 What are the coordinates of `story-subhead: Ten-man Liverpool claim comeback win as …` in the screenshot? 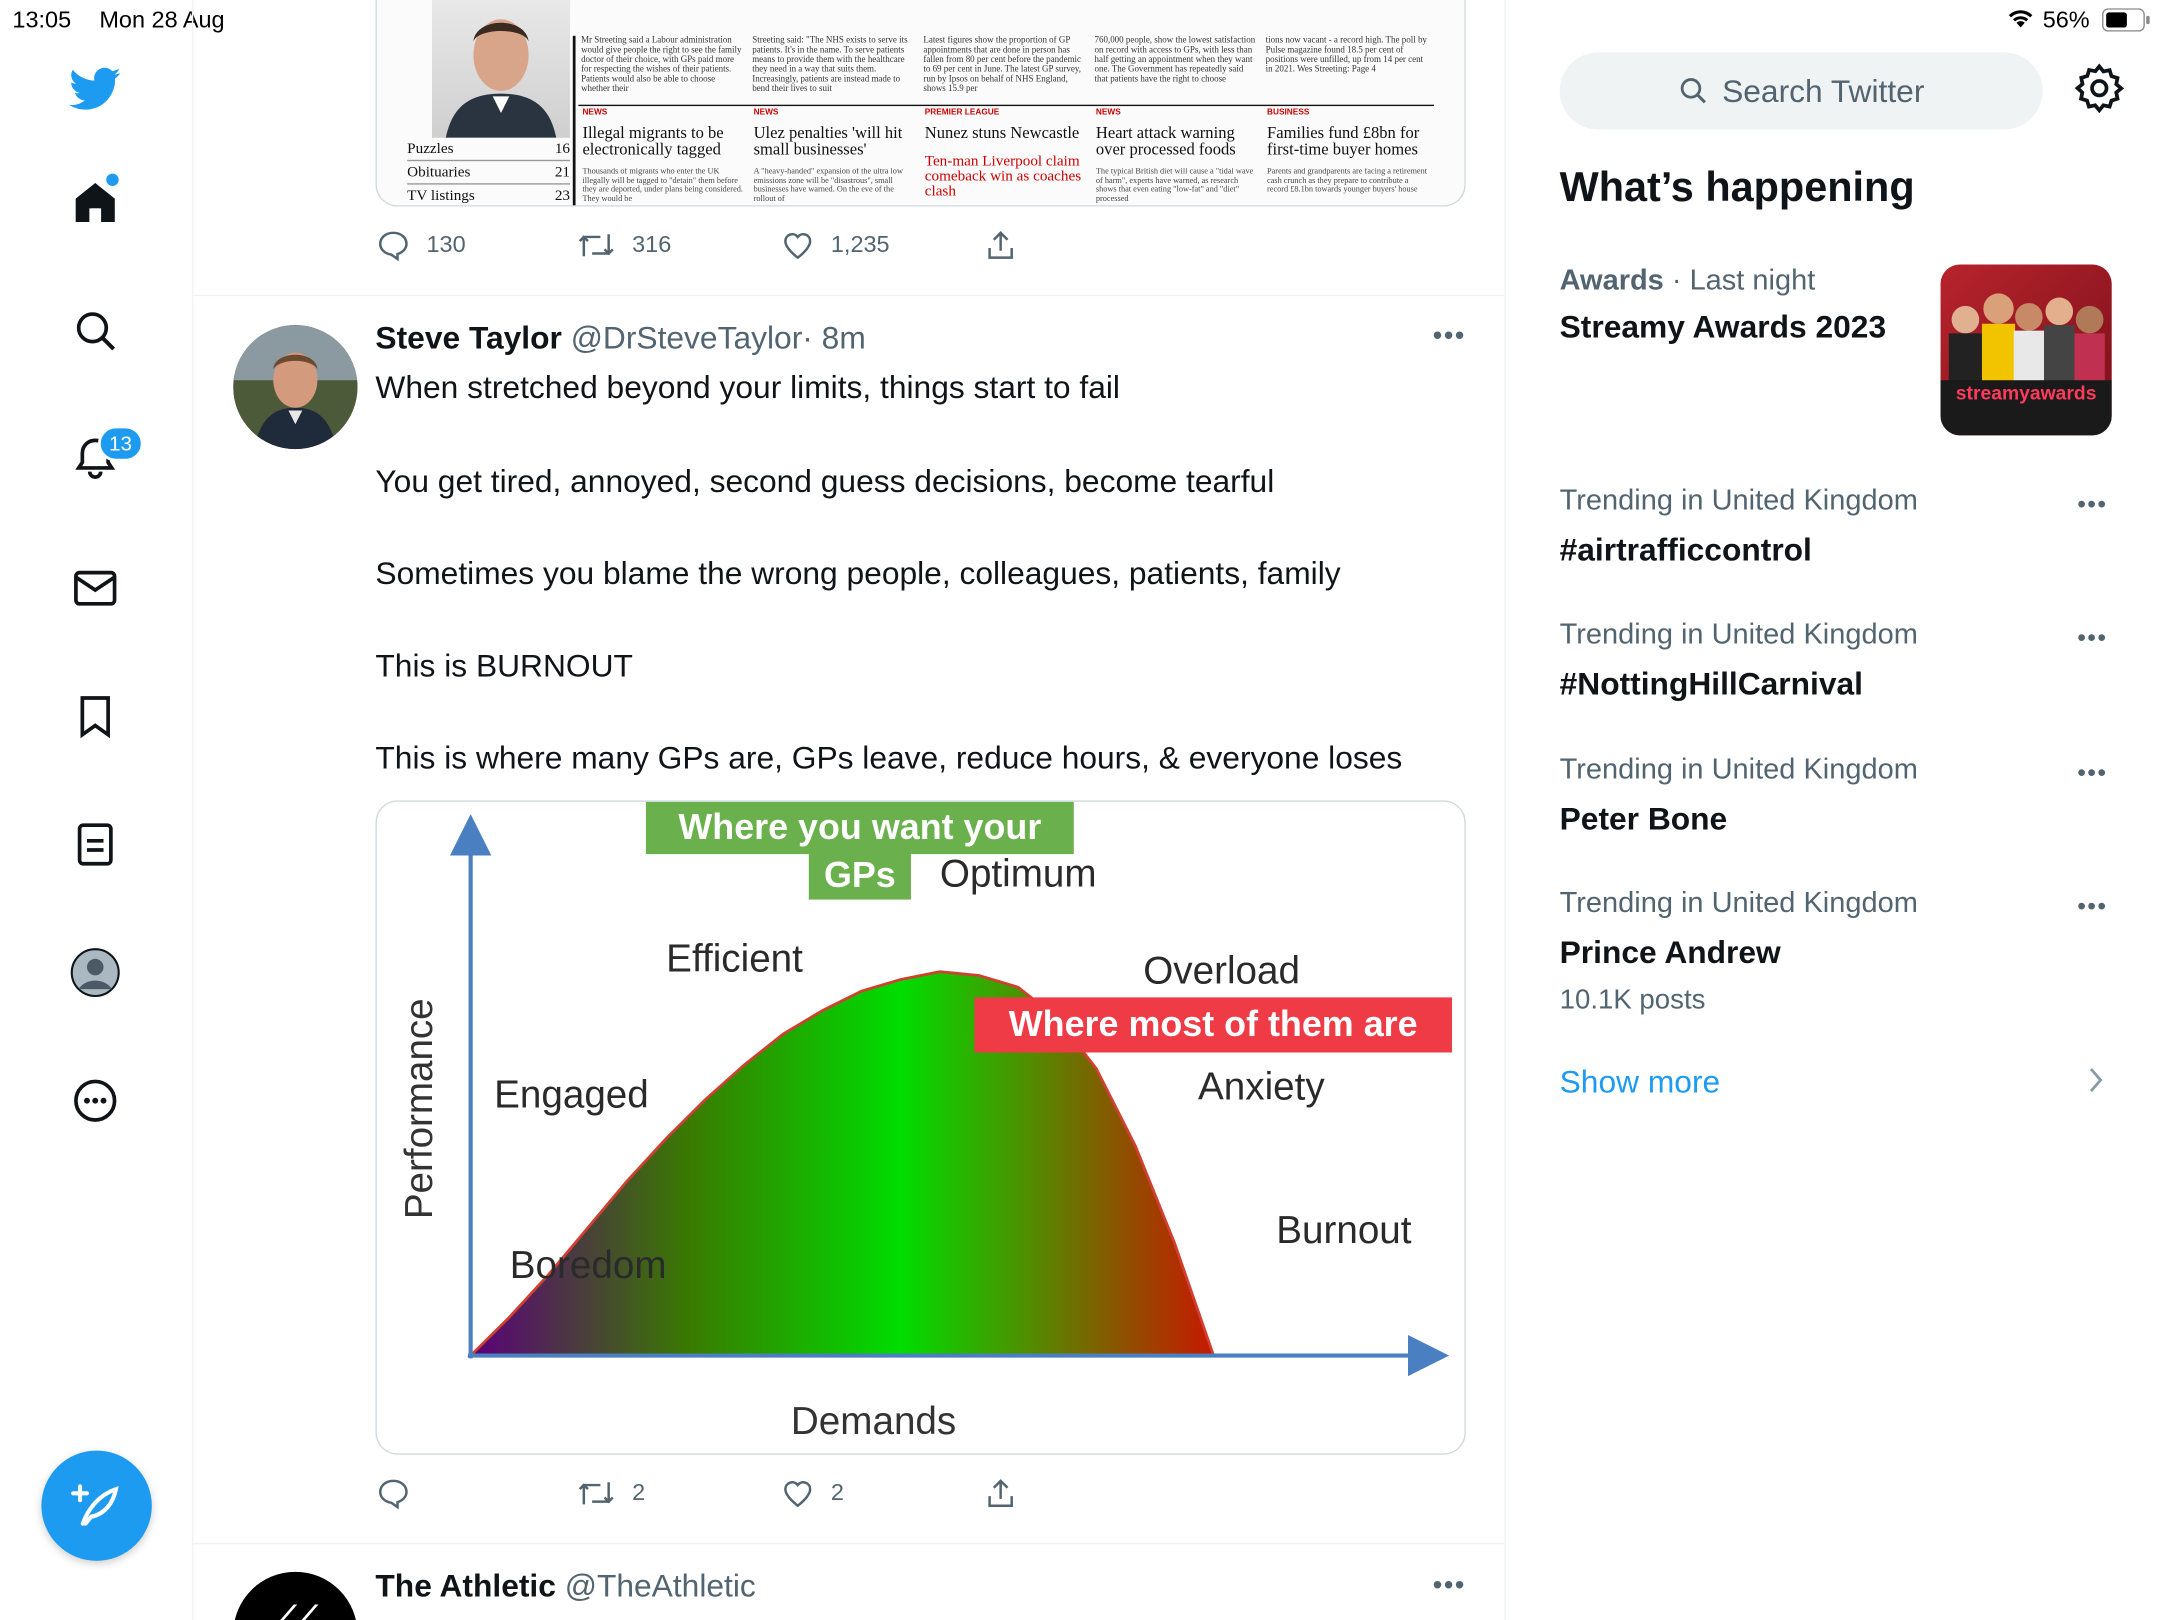 It's located at (1003, 176).